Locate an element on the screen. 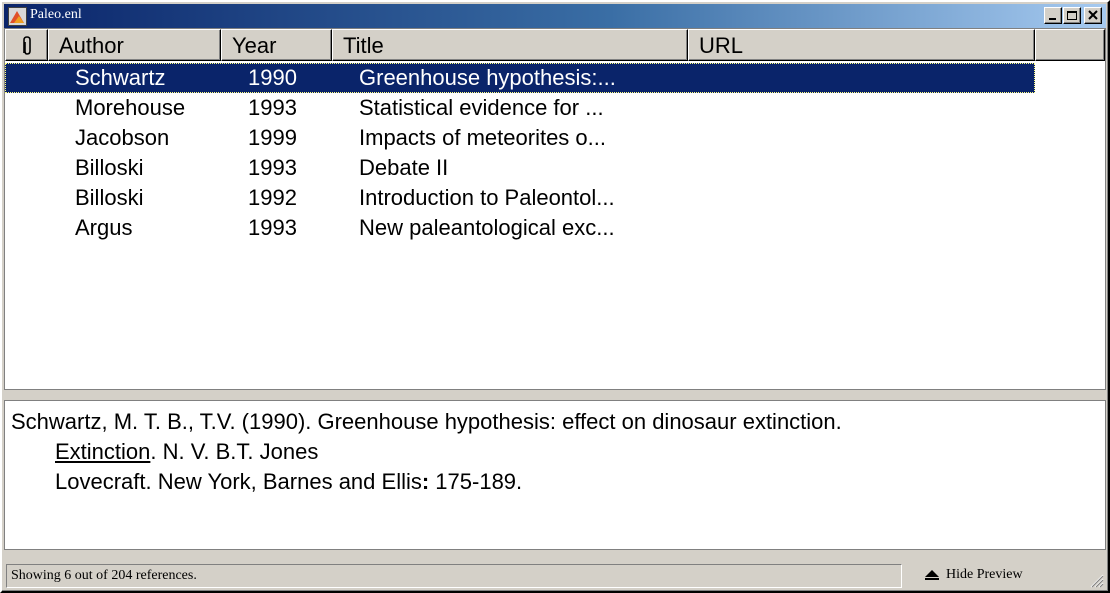 Image resolution: width=1110 pixels, height=593 pixels. column-header: Author Year Title URL is located at coordinates (555, 45).